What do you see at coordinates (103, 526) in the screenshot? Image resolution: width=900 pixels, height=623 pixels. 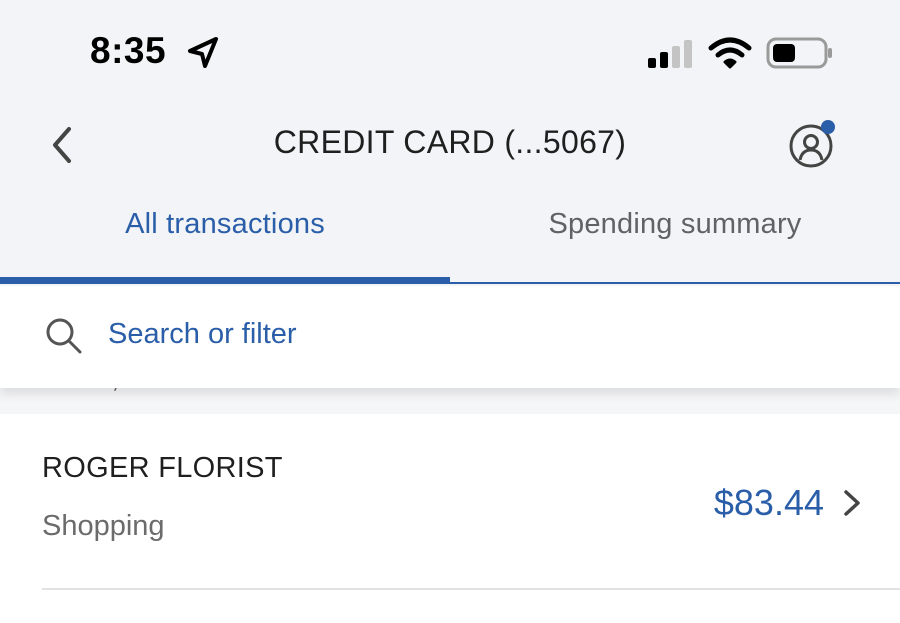 I see `transaction-category: Shopping` at bounding box center [103, 526].